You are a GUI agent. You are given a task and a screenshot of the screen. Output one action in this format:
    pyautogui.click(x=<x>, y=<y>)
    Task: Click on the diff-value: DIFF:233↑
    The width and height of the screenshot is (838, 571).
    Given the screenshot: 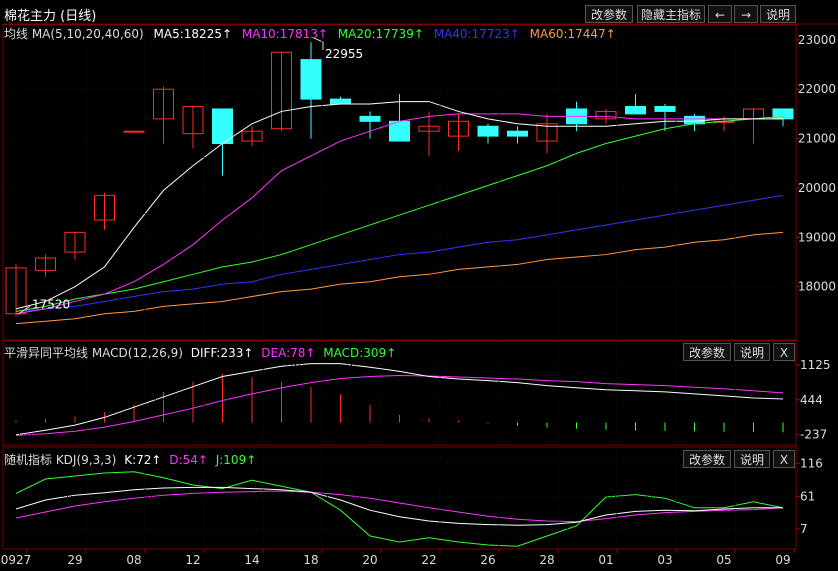 What is the action you would take?
    pyautogui.click(x=222, y=353)
    